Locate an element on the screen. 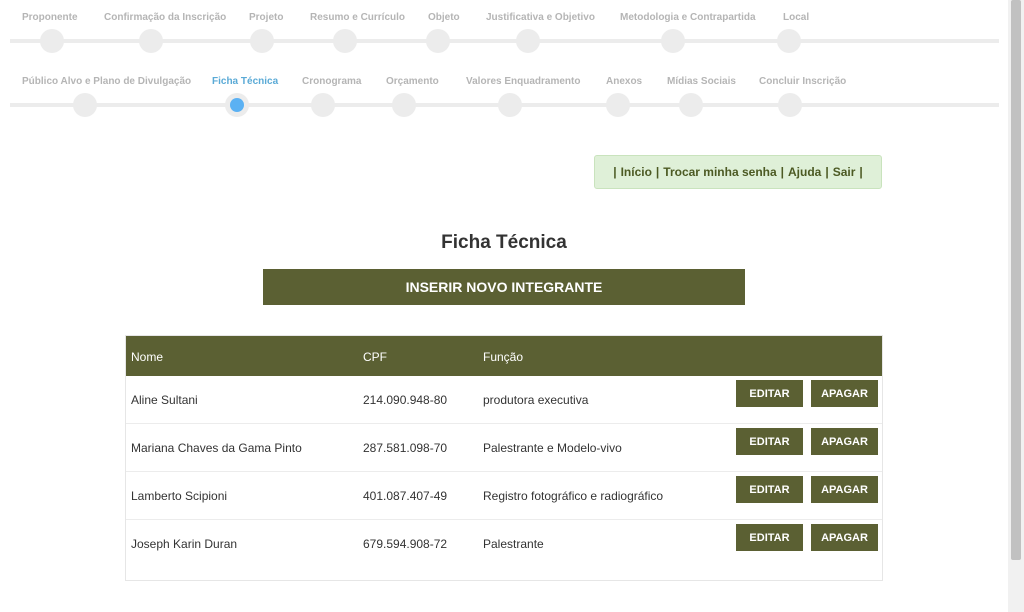 The width and height of the screenshot is (1024, 612). wizard-step-label: Orçamento is located at coordinates (412, 81).